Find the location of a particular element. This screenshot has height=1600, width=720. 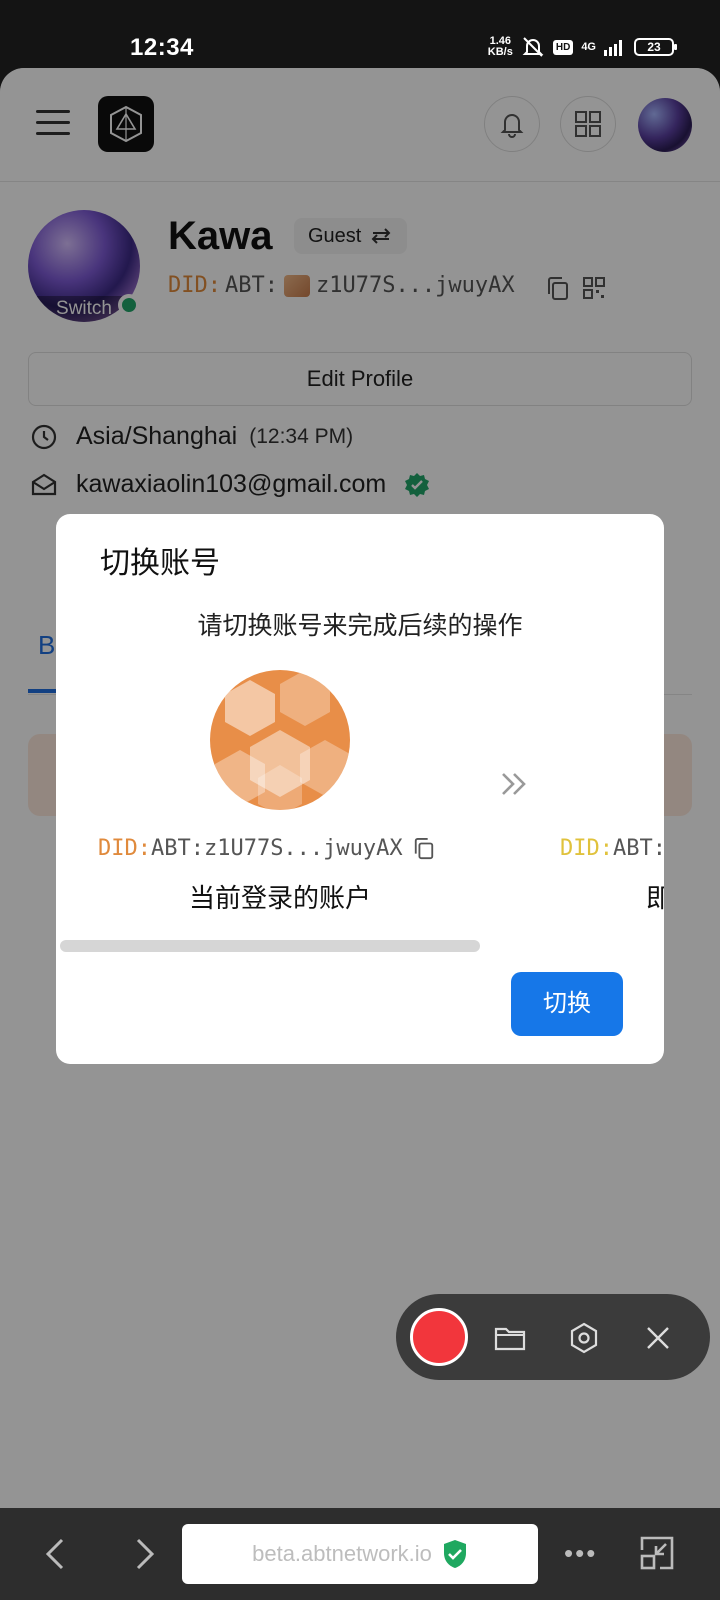

status-bar: 12:34 1.46 KB/s HD 4G 23 is located at coordinates (360, 34).